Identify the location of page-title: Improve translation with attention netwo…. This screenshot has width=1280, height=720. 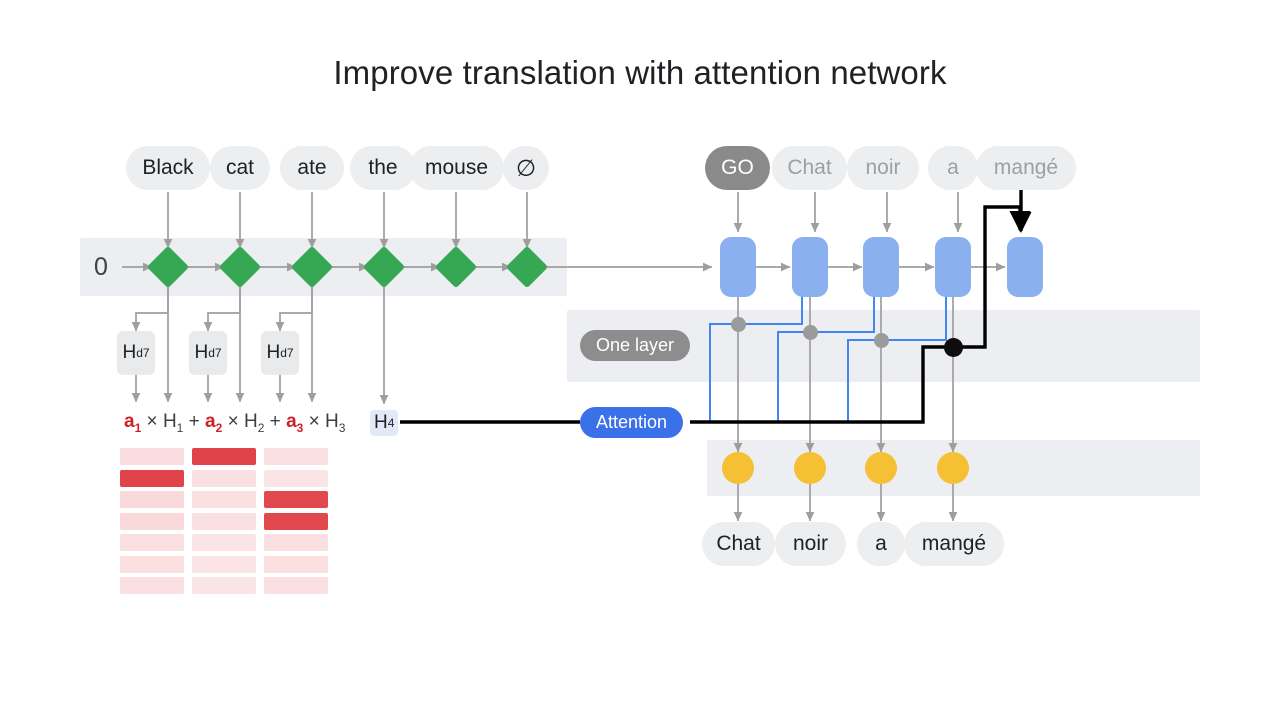
(640, 72).